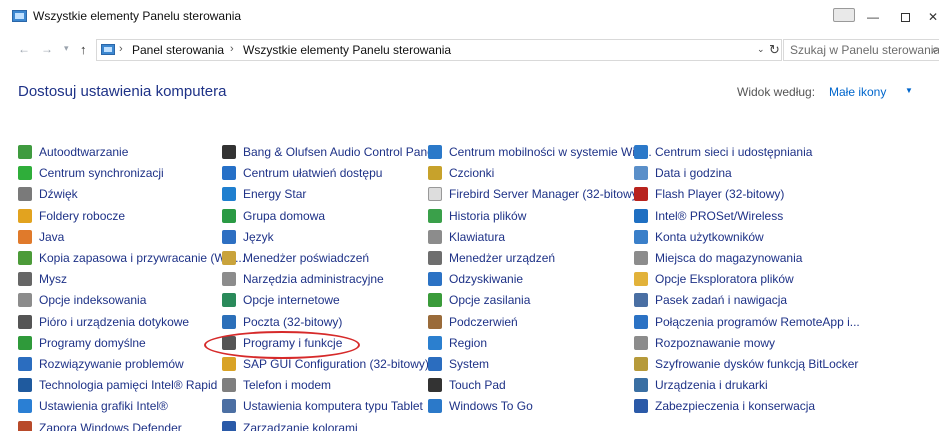 Image resolution: width=939 pixels, height=431 pixels. Describe the element at coordinates (909, 90) in the screenshot. I see `chevron-down-icon: ▼` at that location.